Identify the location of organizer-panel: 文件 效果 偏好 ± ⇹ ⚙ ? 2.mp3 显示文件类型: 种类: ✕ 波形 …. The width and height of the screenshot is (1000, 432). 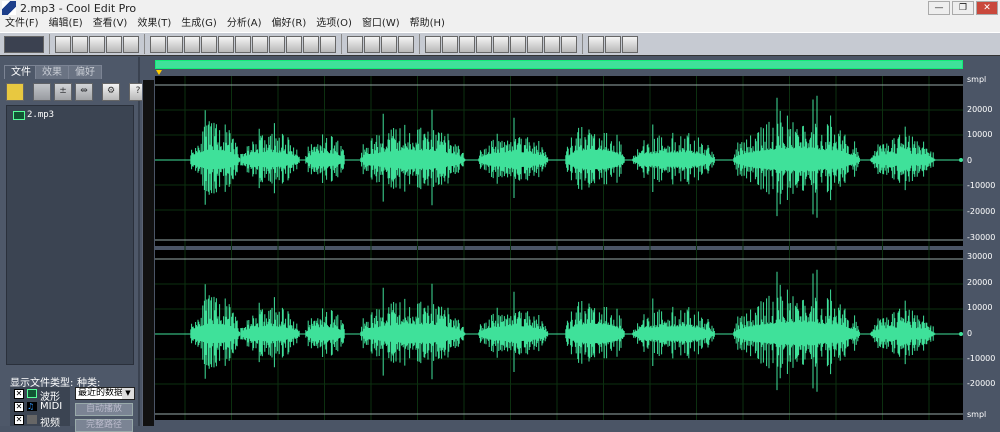
(73, 244).